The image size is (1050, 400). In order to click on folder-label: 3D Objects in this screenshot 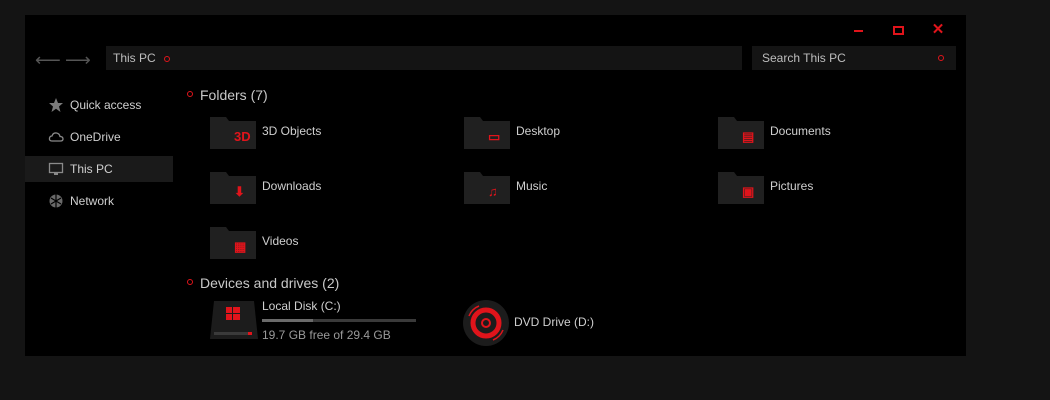, I will do `click(292, 131)`.